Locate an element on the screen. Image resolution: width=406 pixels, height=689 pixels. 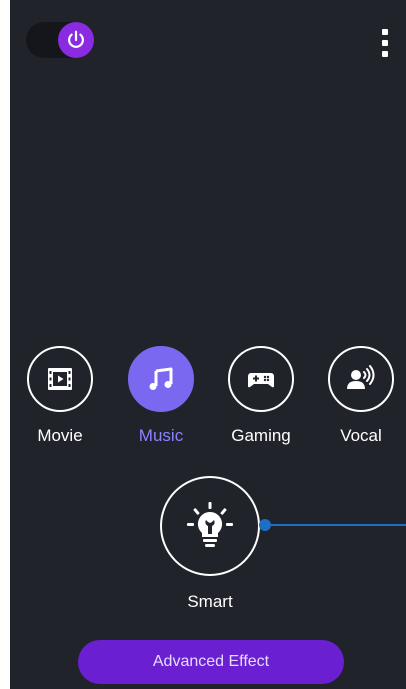
intensity-slider-track is located at coordinates (335, 525).